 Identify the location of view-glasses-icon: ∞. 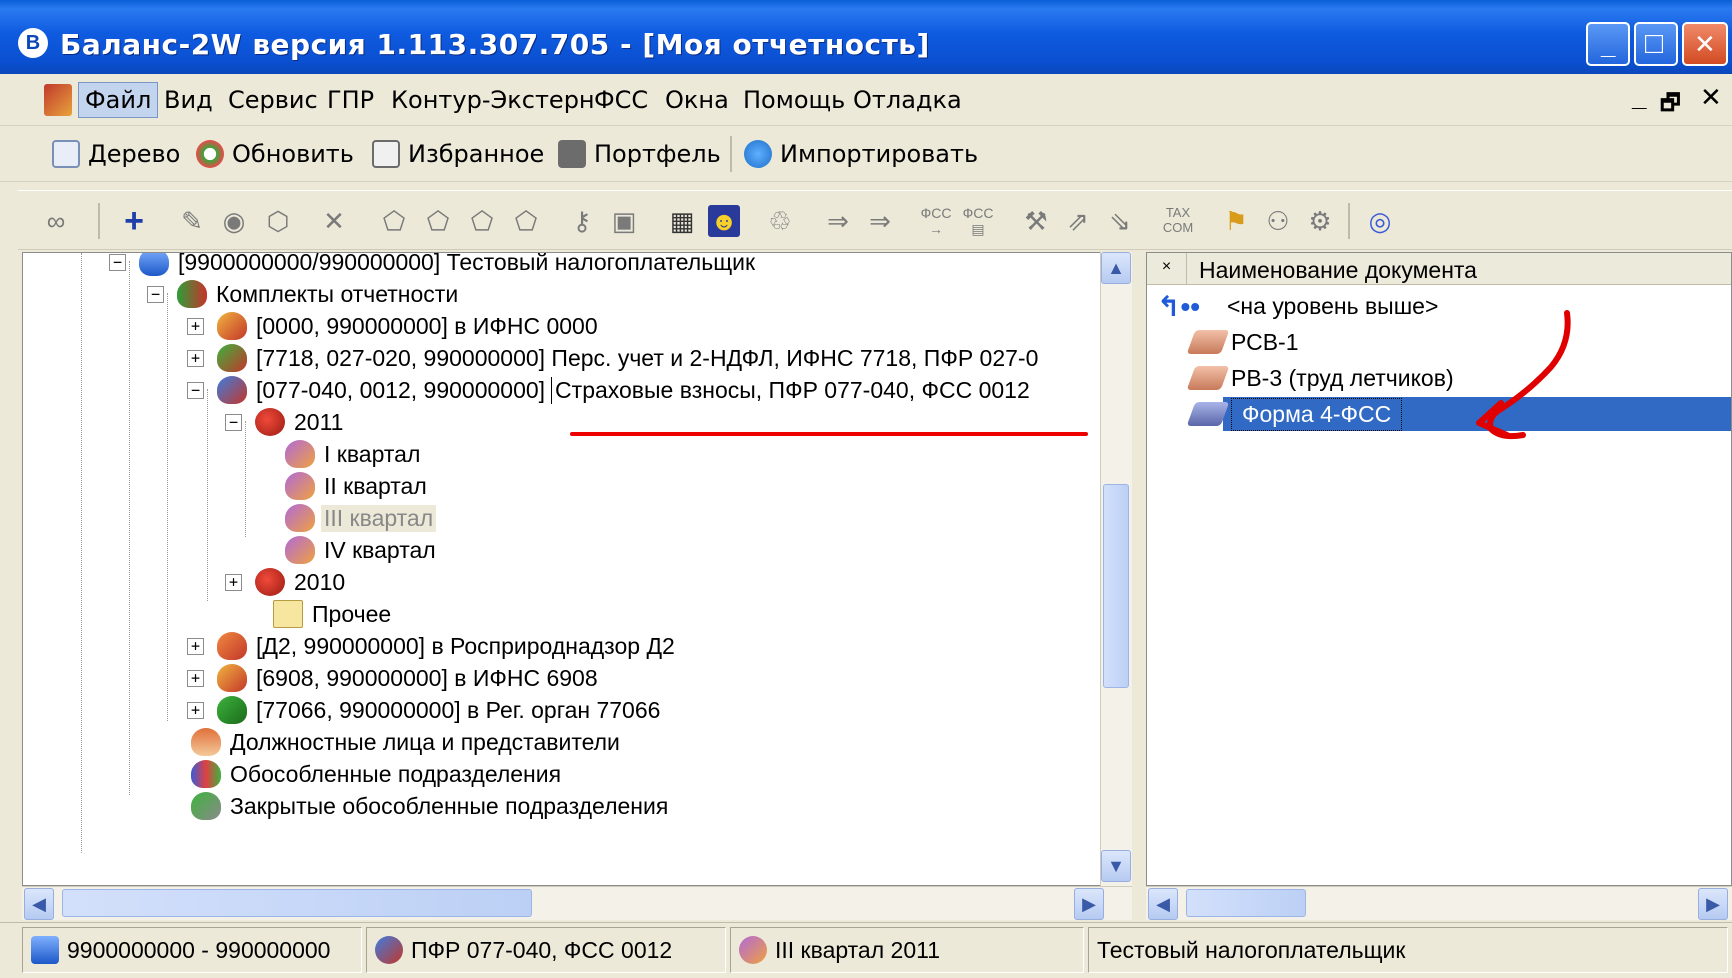
(56, 221).